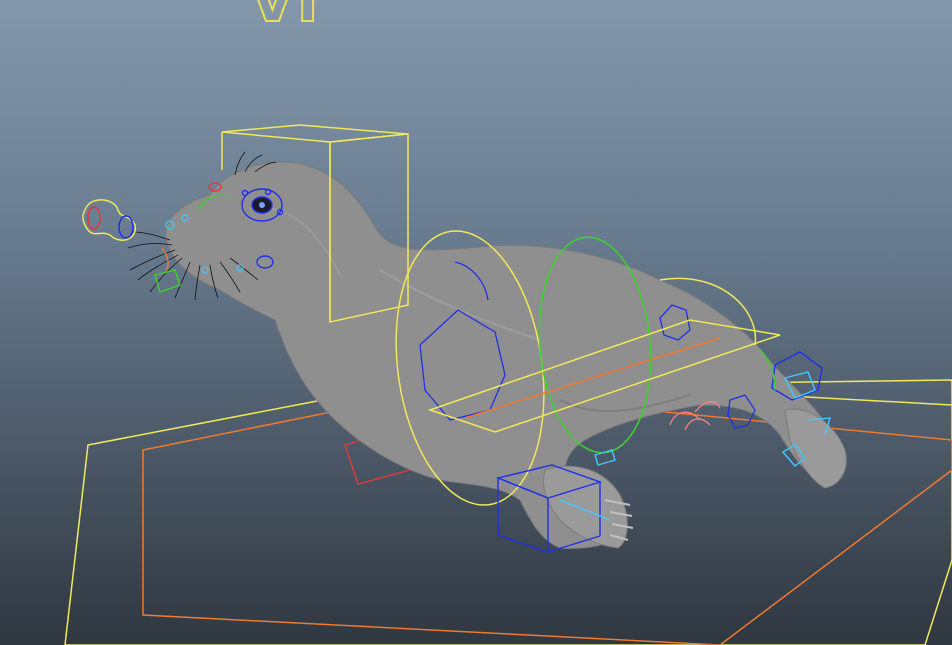  I want to click on nose-control, so click(109, 220).